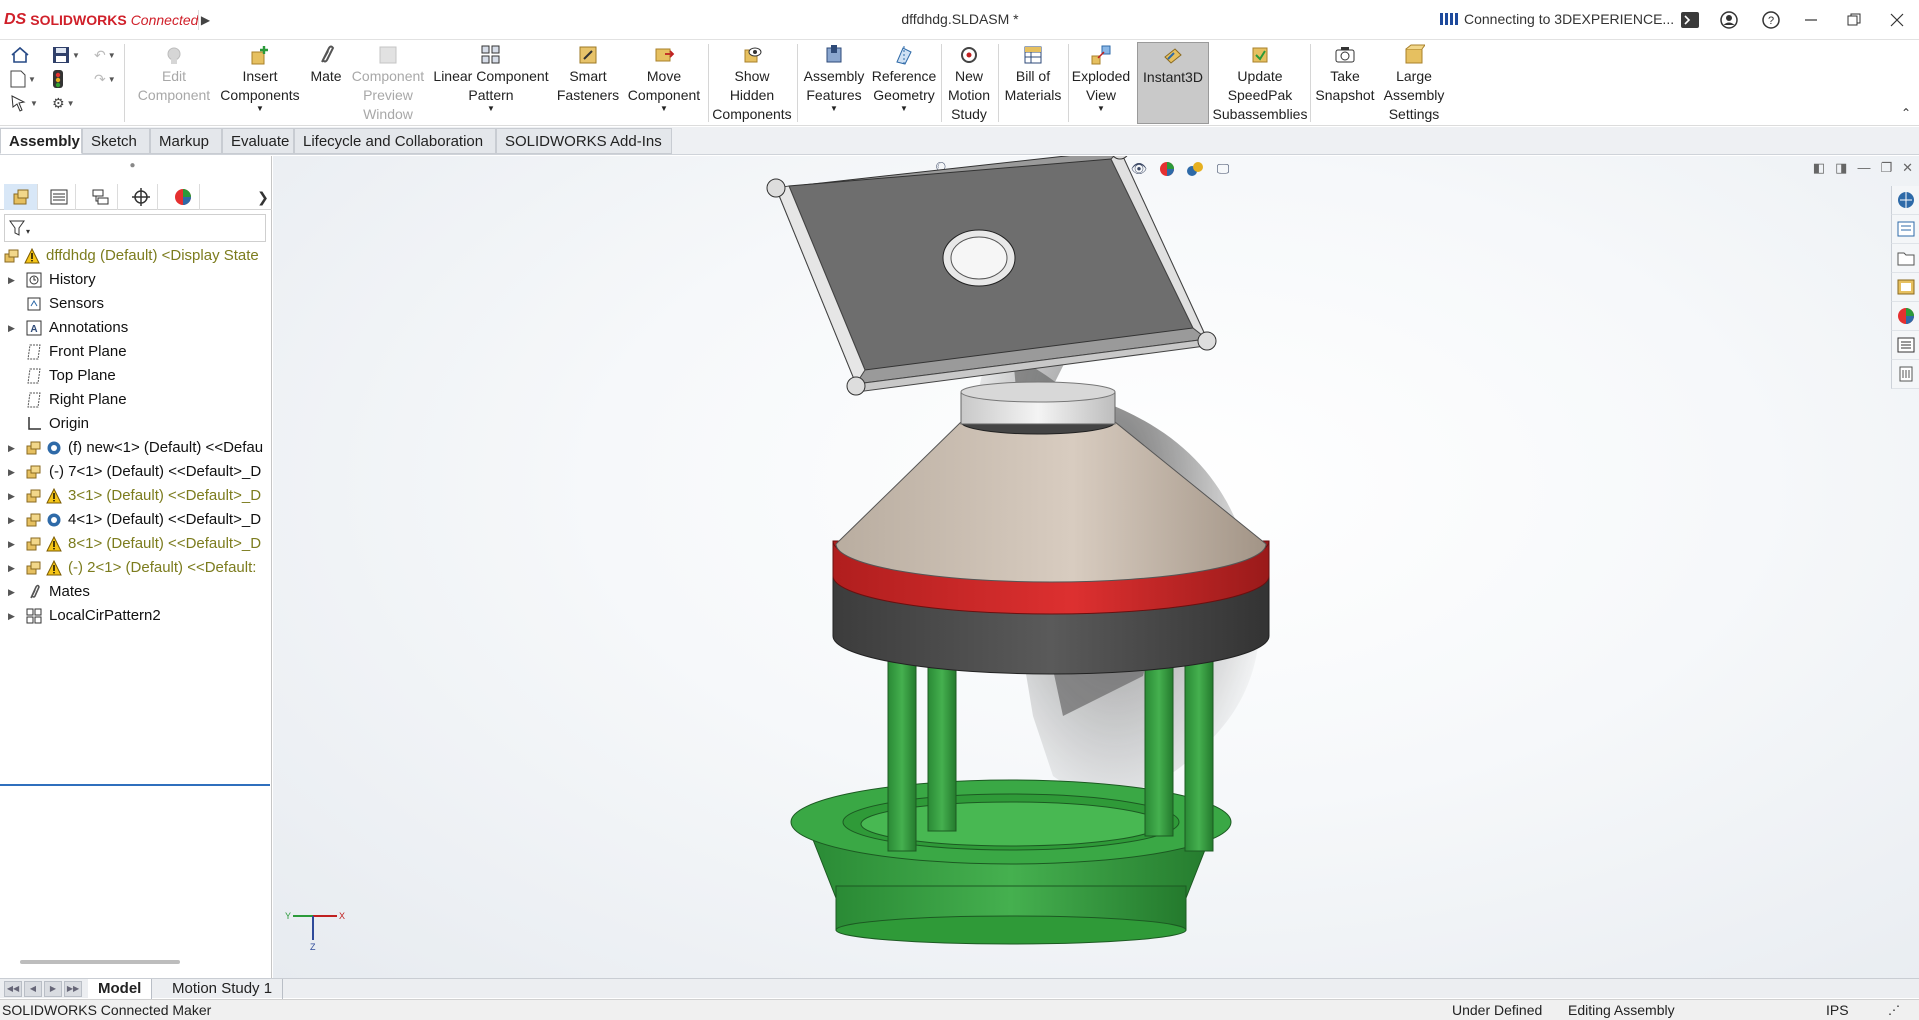 This screenshot has height=1020, width=1919. What do you see at coordinates (1897, 20) in the screenshot?
I see `close-icon` at bounding box center [1897, 20].